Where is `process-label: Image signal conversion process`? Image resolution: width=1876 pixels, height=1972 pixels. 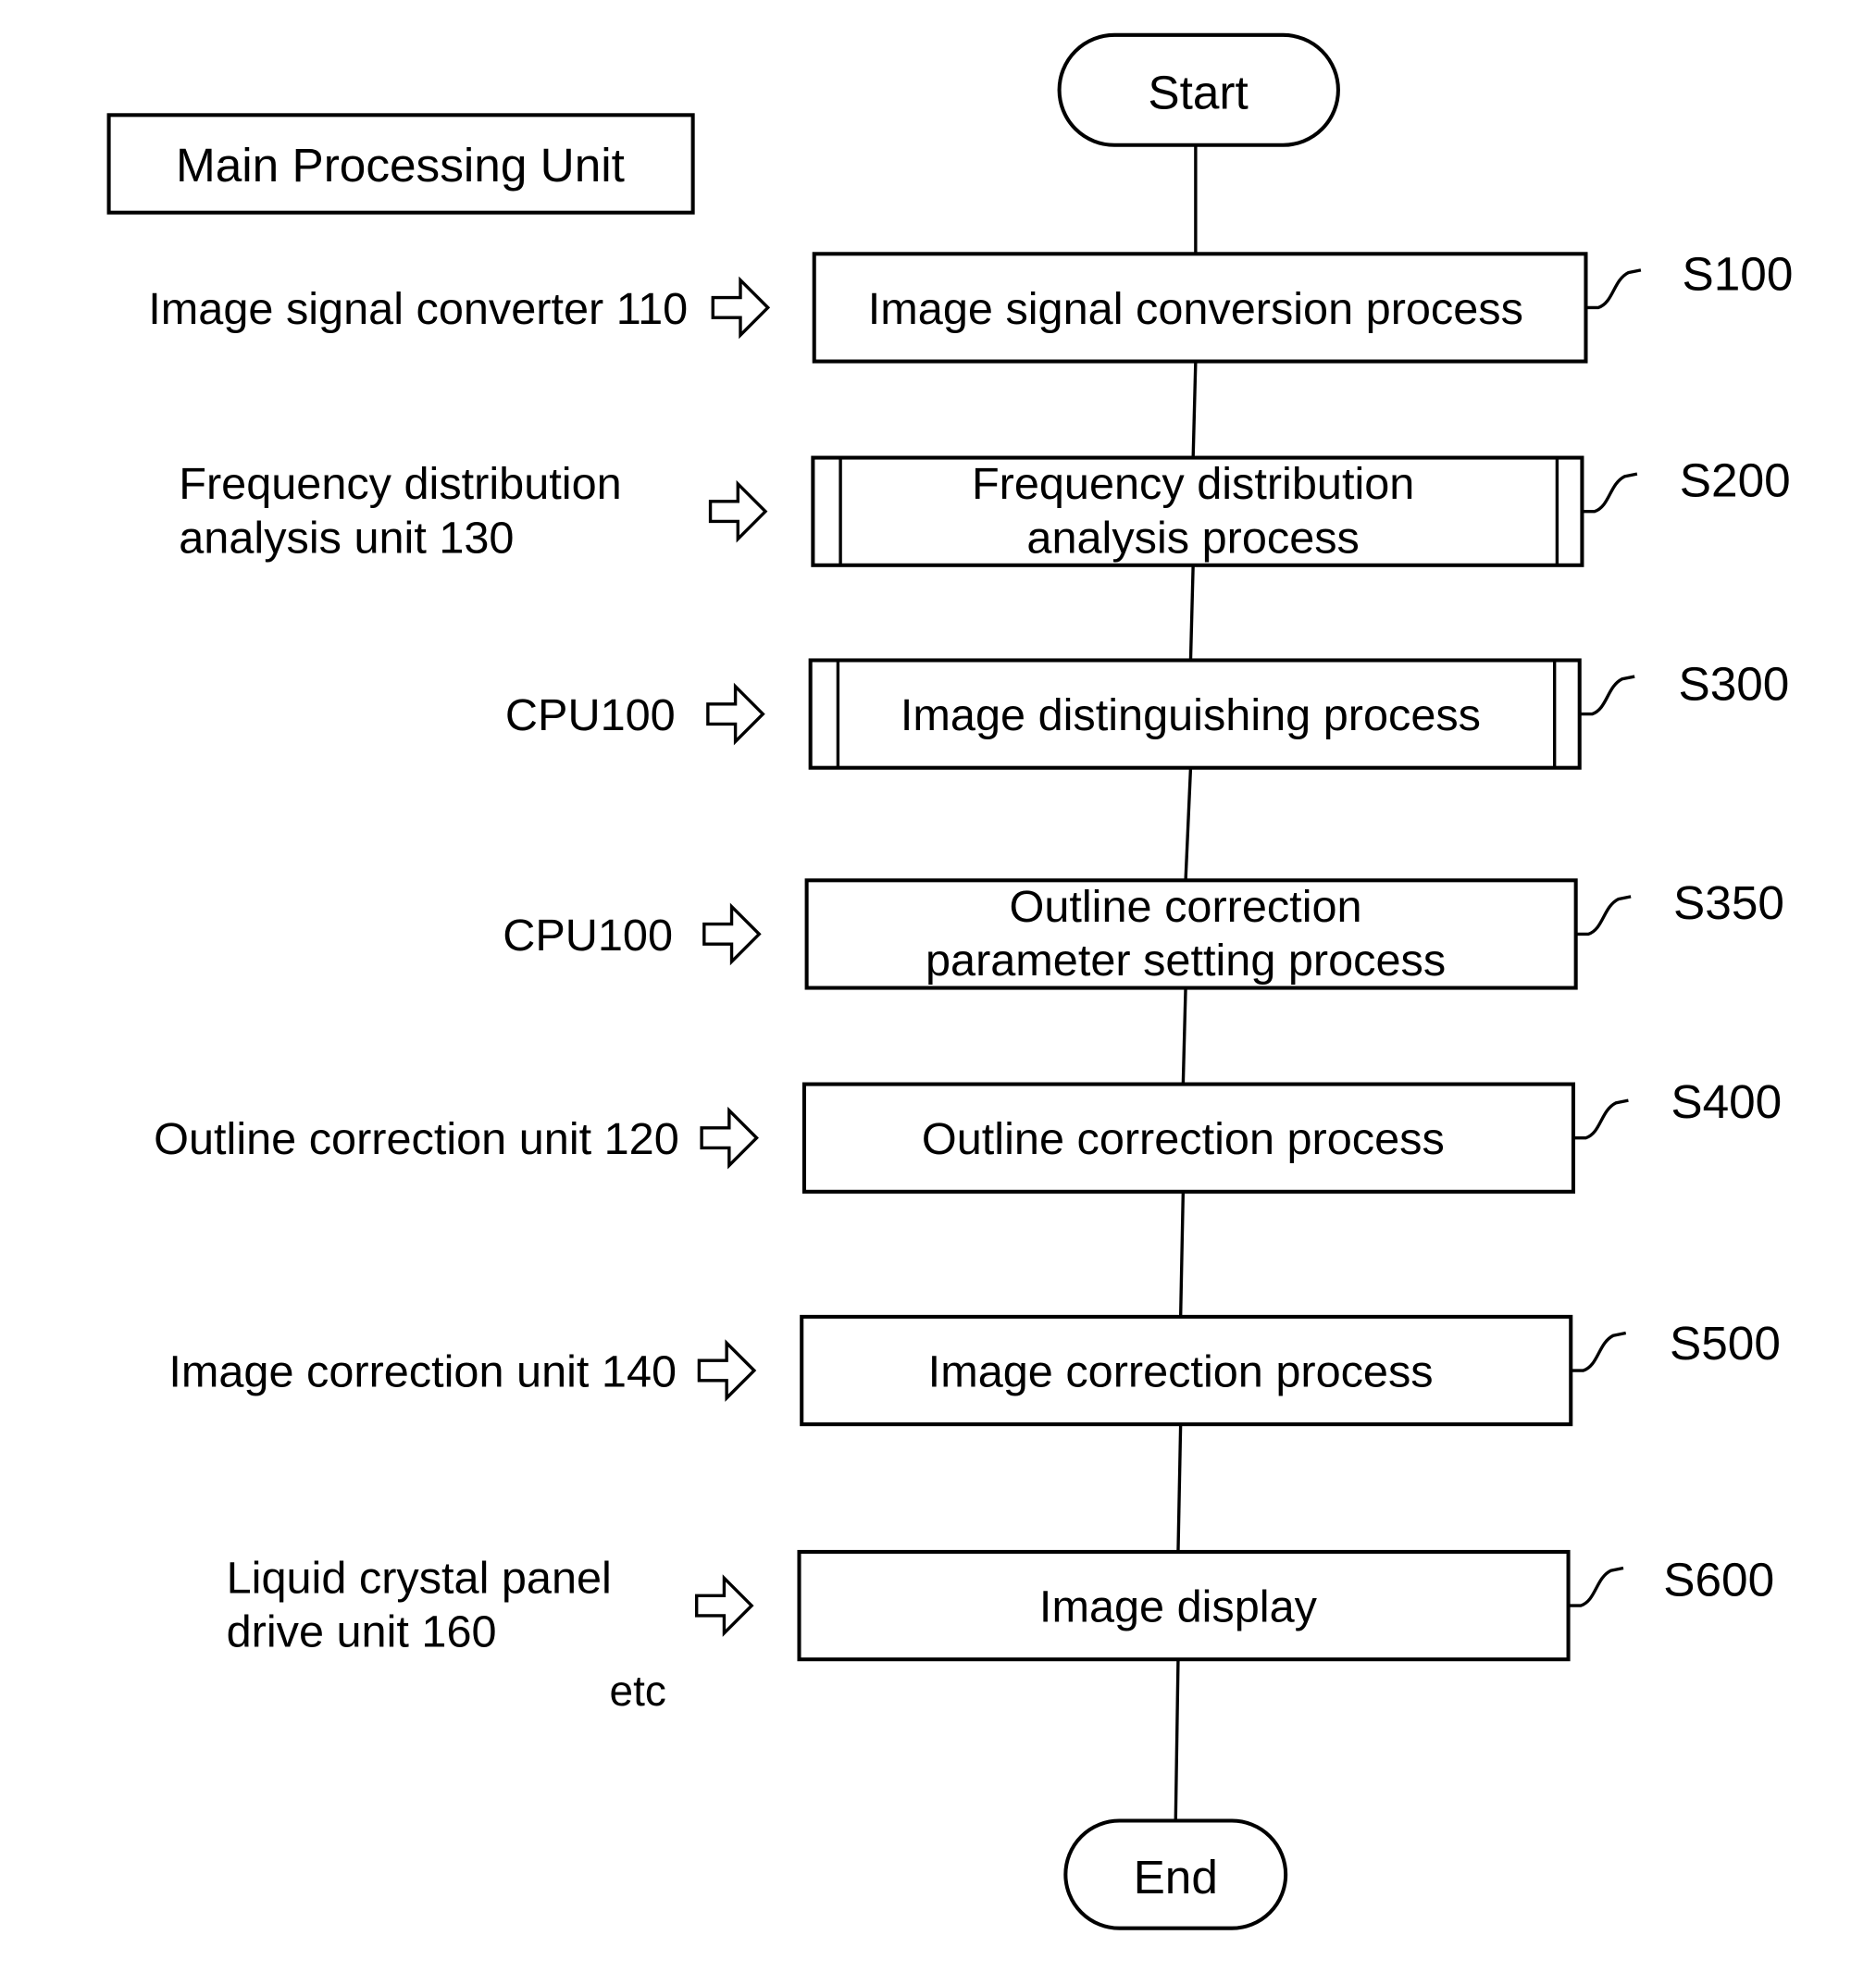
process-label: Image signal conversion process is located at coordinates (1195, 309).